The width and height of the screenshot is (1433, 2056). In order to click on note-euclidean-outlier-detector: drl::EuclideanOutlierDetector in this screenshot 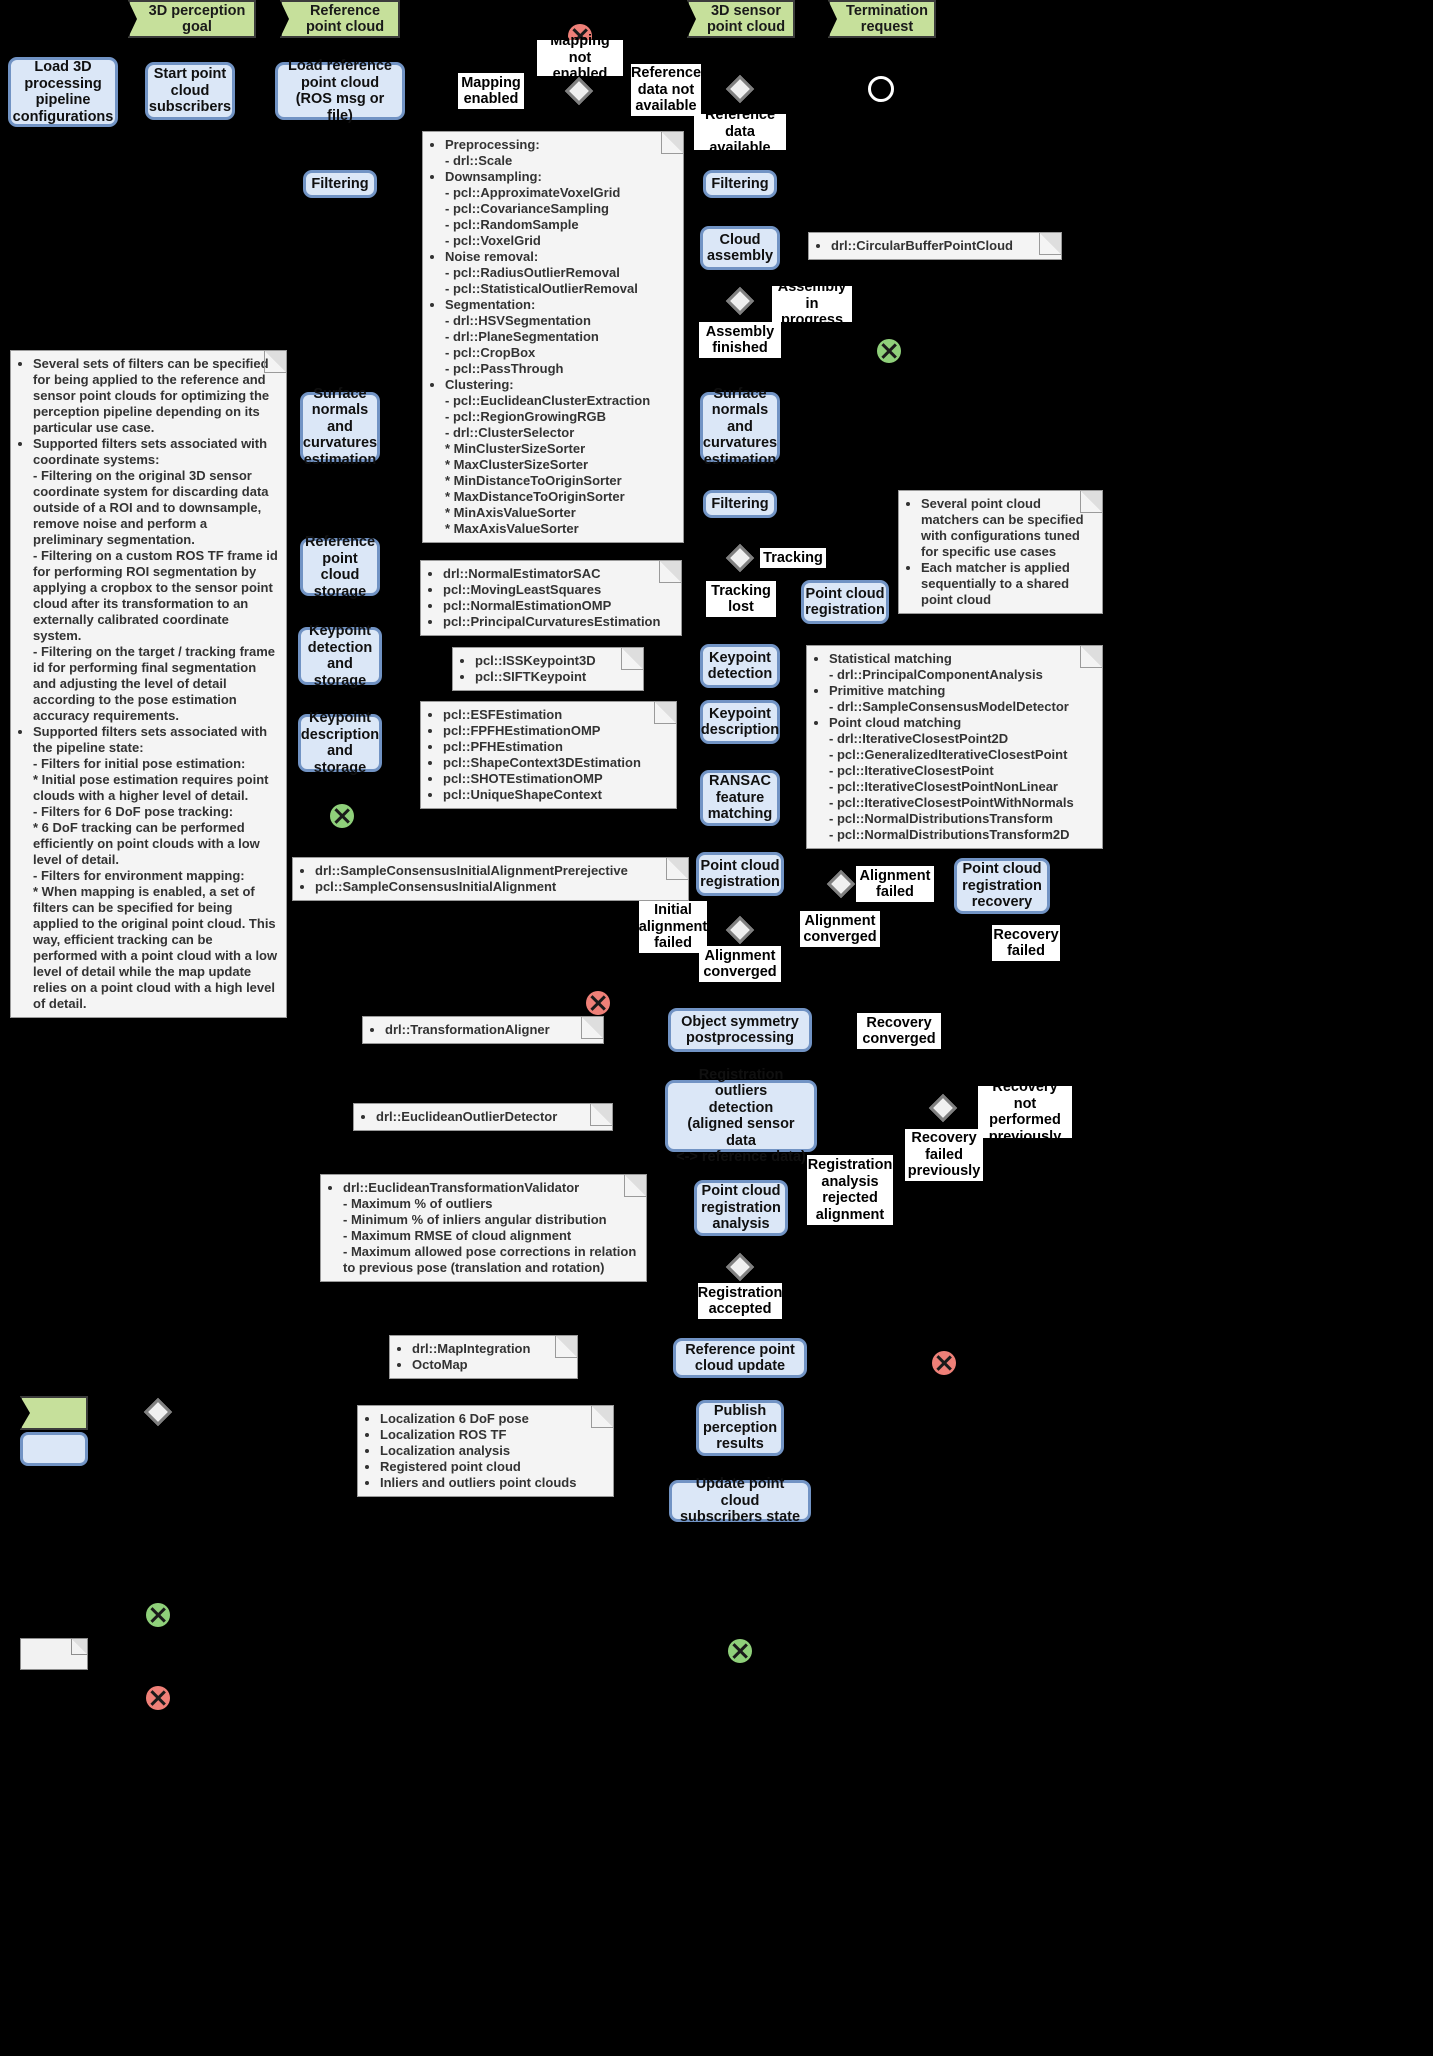, I will do `click(483, 1117)`.